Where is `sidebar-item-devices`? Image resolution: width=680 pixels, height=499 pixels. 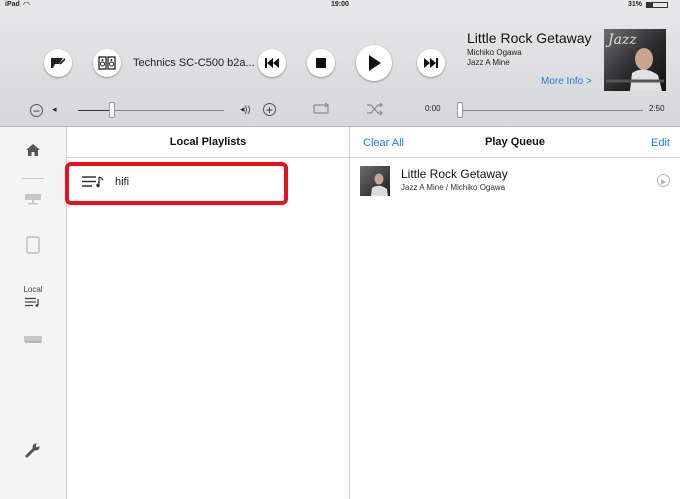
sidebar-item-devices is located at coordinates (33, 201).